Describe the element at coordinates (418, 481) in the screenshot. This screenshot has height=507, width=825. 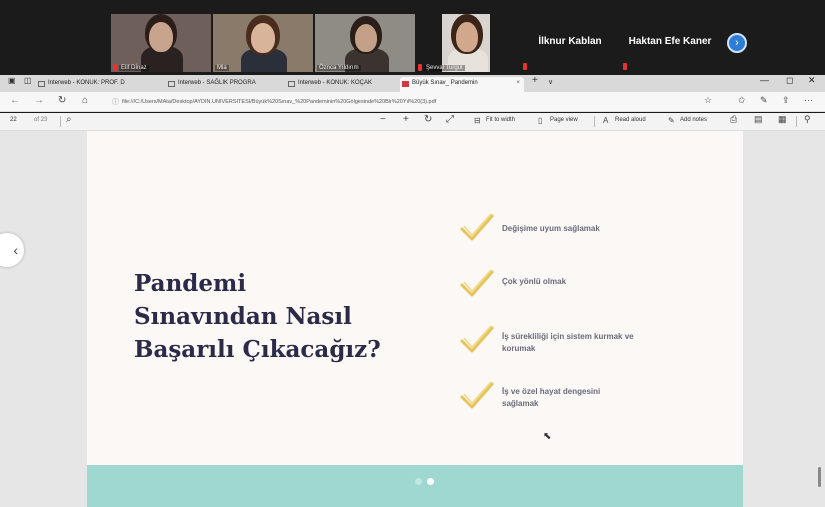
I see `slide-indicator-dot` at that location.